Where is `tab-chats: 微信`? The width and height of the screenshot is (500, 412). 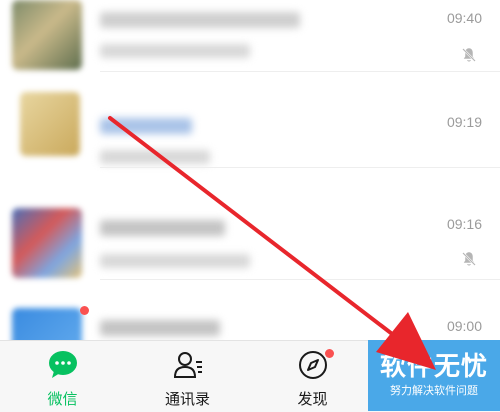
tab-chats: 微信 is located at coordinates (62, 376).